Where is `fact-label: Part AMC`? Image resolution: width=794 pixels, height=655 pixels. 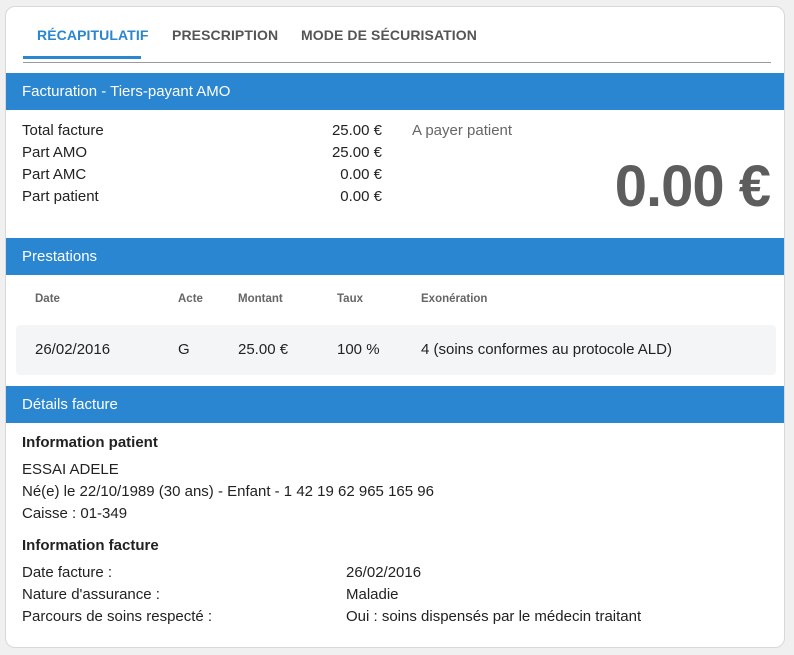 fact-label: Part AMC is located at coordinates (54, 174).